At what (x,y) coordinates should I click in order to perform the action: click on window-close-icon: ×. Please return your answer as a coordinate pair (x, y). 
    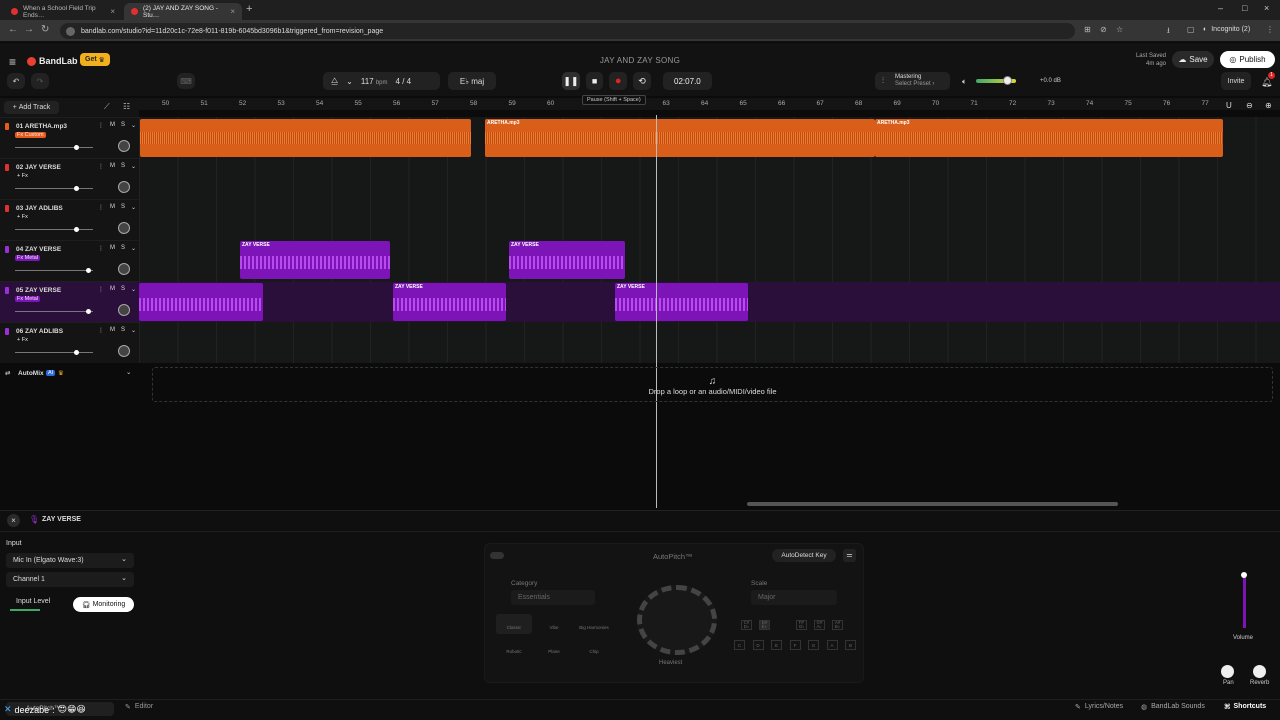
    Looking at the image, I should click on (1266, 8).